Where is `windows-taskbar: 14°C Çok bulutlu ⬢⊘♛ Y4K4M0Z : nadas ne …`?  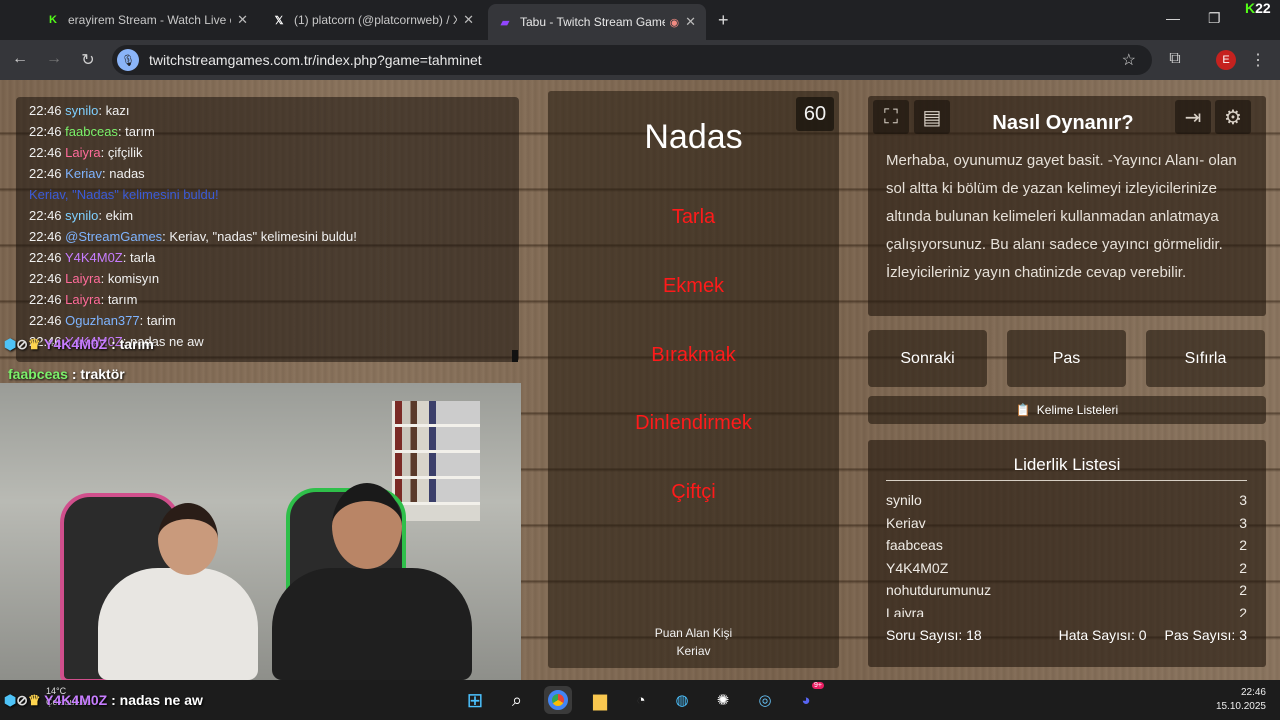 windows-taskbar: 14°C Çok bulutlu ⬢⊘♛ Y4K4M0Z : nadas ne … is located at coordinates (640, 700).